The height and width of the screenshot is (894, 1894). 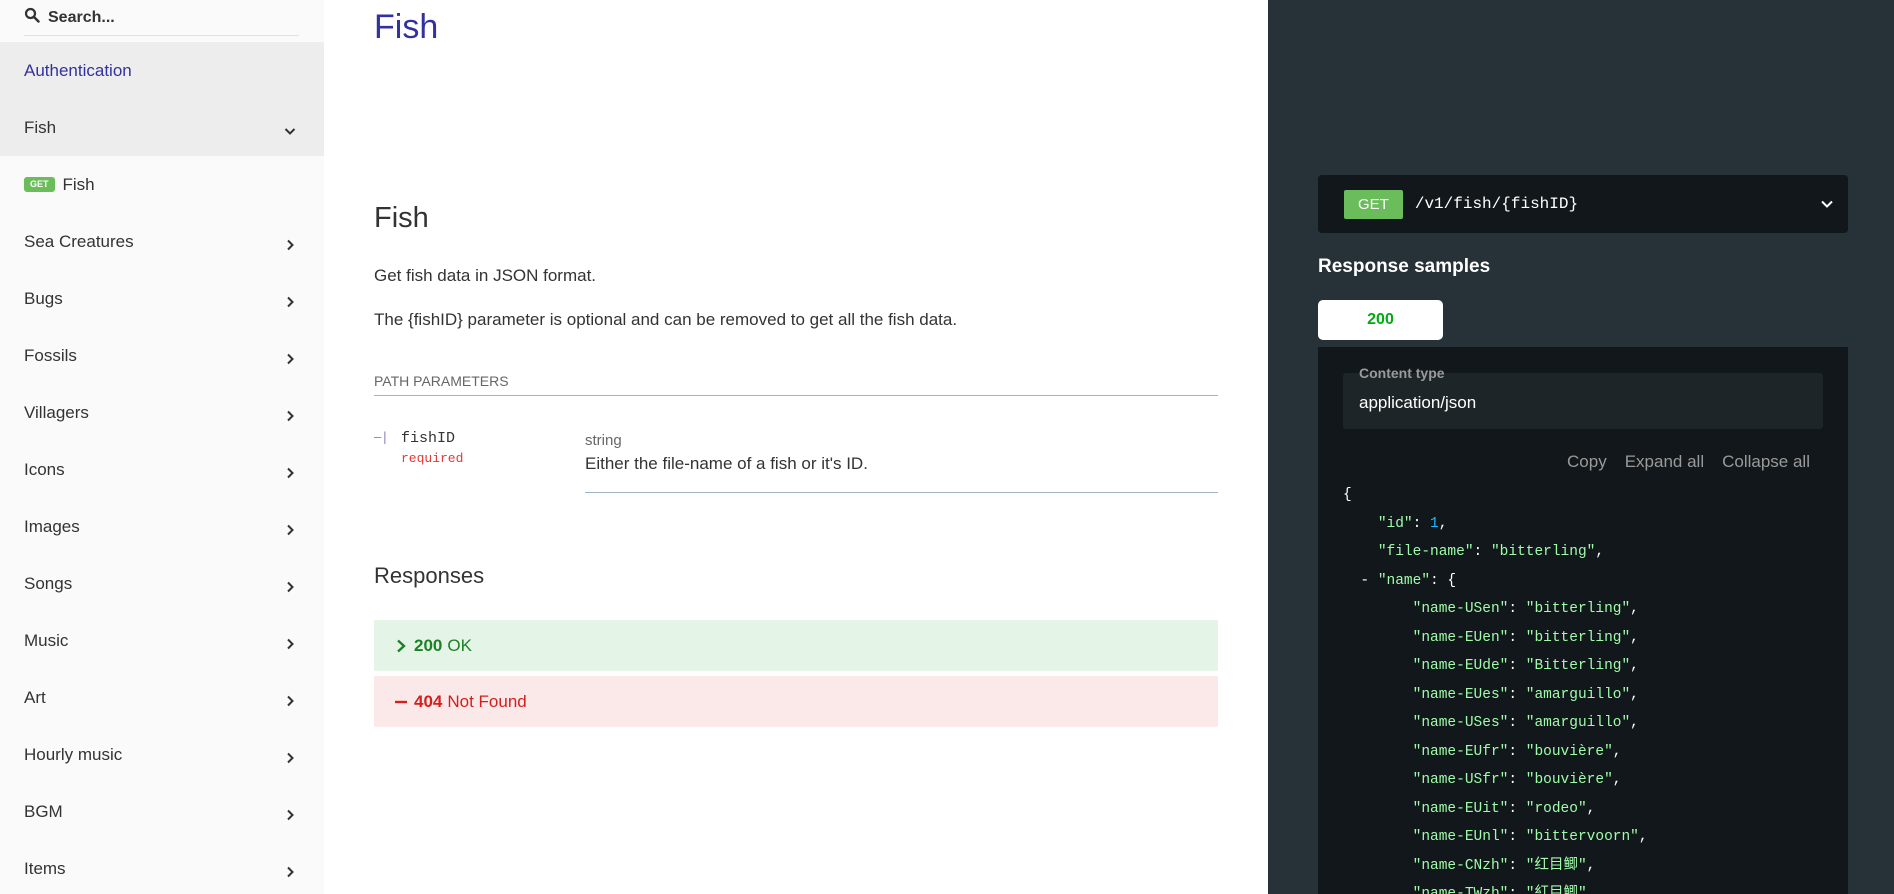 I want to click on response-text: Not Found, so click(x=487, y=701).